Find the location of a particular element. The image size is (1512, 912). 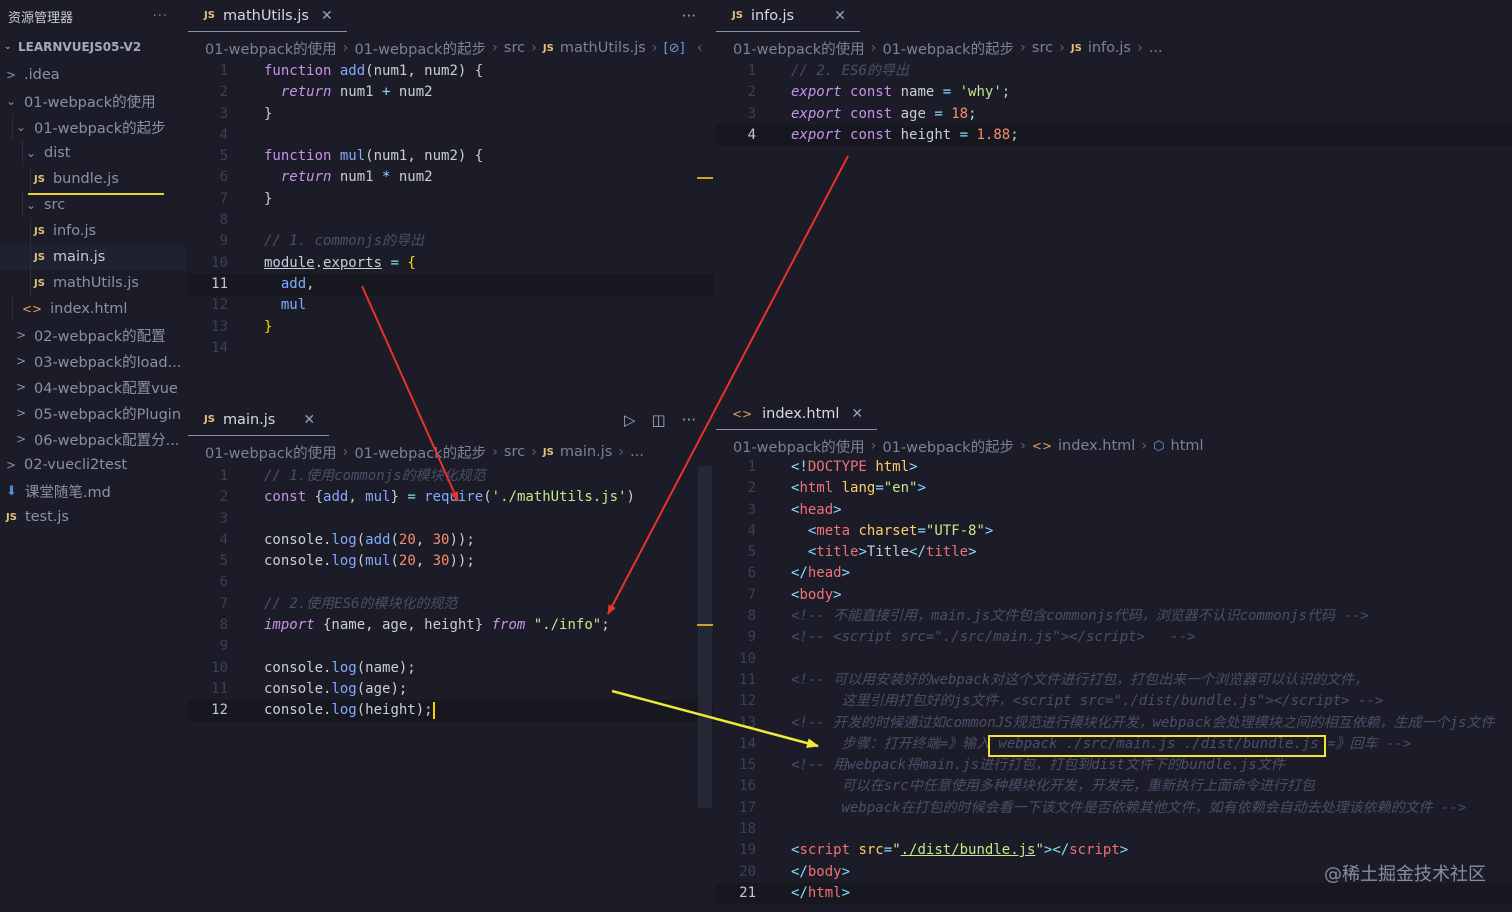

arrow-red-es6 is located at coordinates (728, 385).